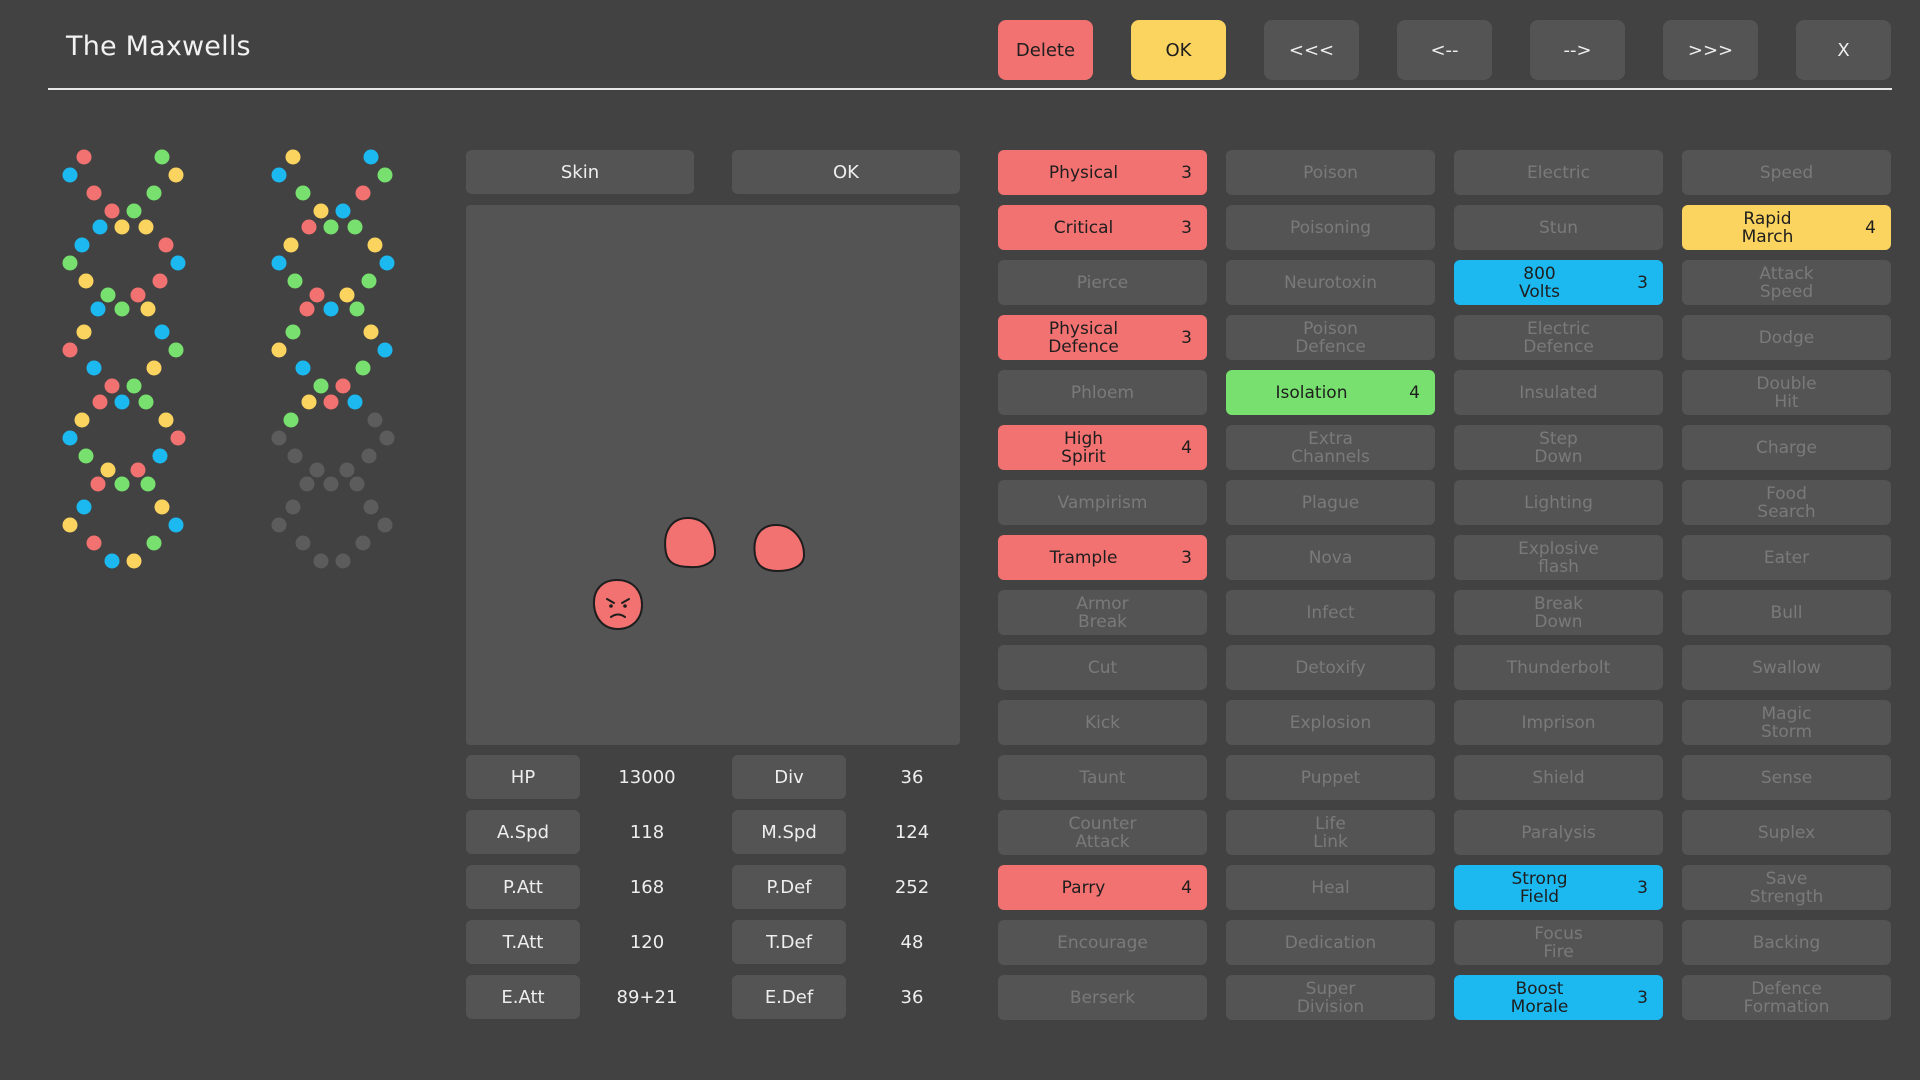  What do you see at coordinates (523, 997) in the screenshot?
I see `stat-label: E.Att` at bounding box center [523, 997].